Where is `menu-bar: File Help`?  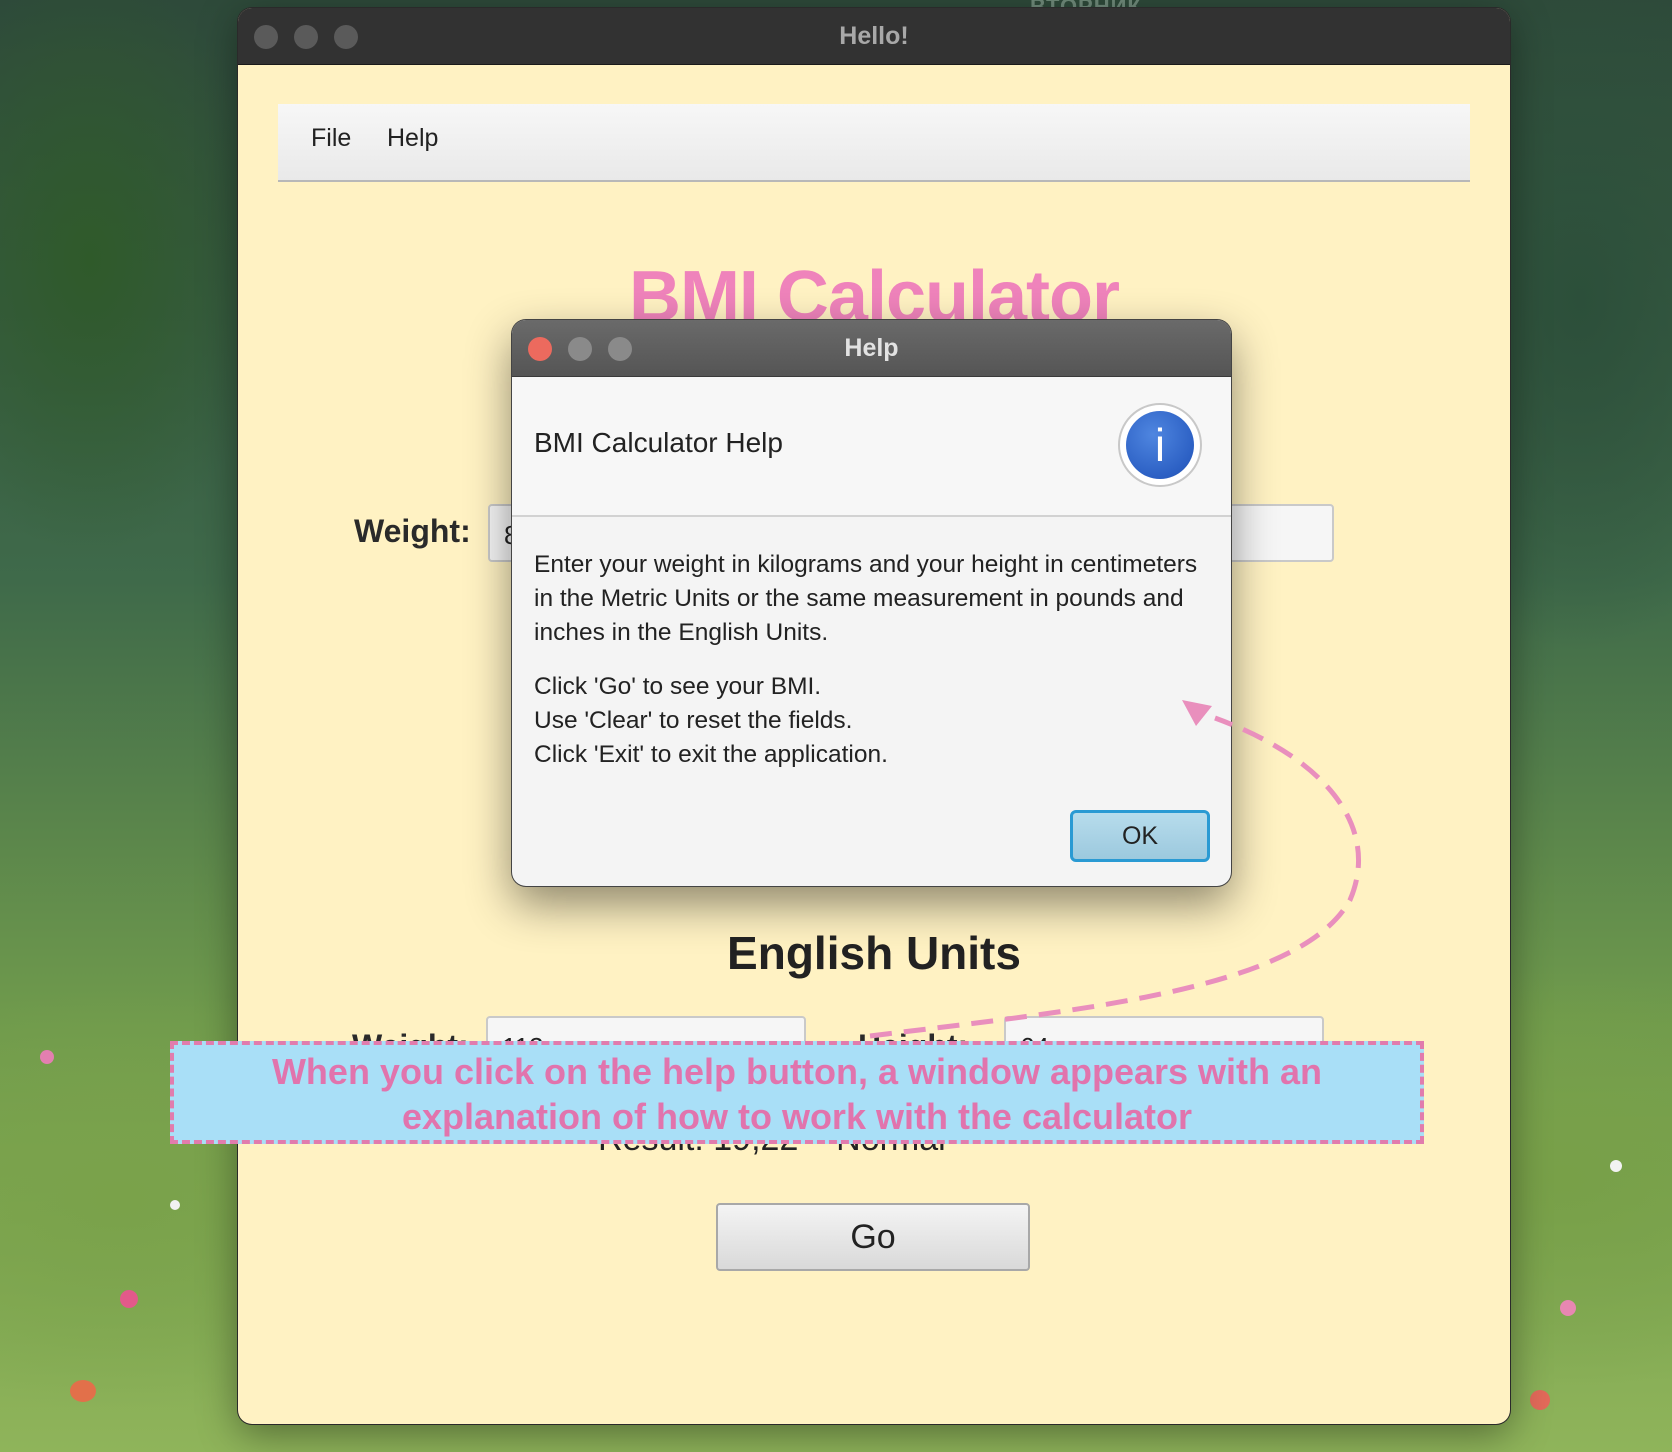
menu-bar: File Help is located at coordinates (874, 143).